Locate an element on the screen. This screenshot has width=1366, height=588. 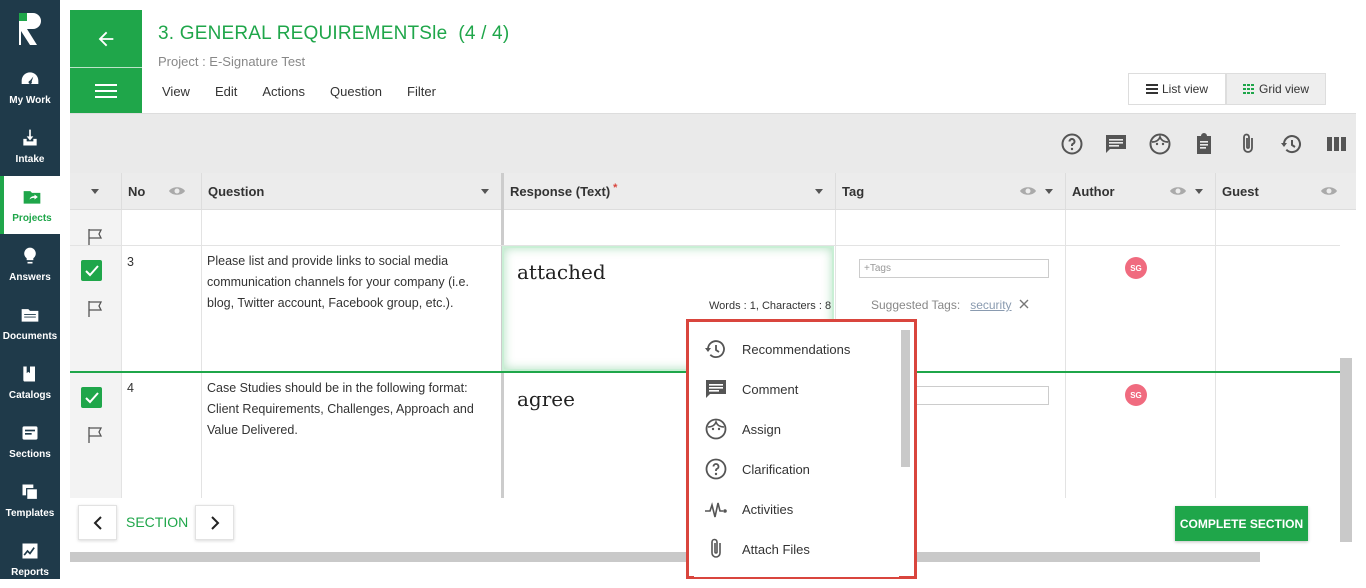
select-all-dropdown is located at coordinates (95, 191).